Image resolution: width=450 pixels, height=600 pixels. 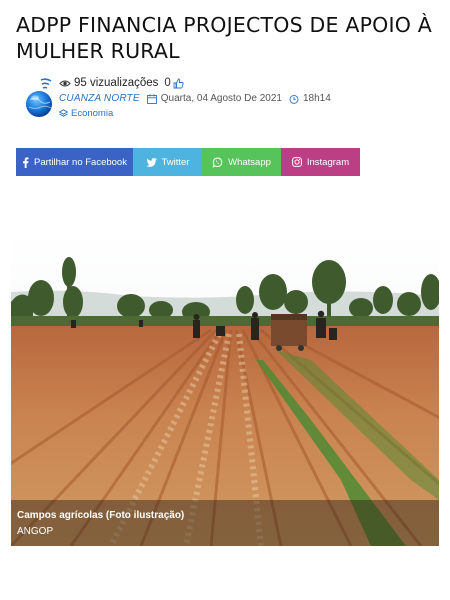 I want to click on share-instagram-button: Instagram, so click(x=320, y=162).